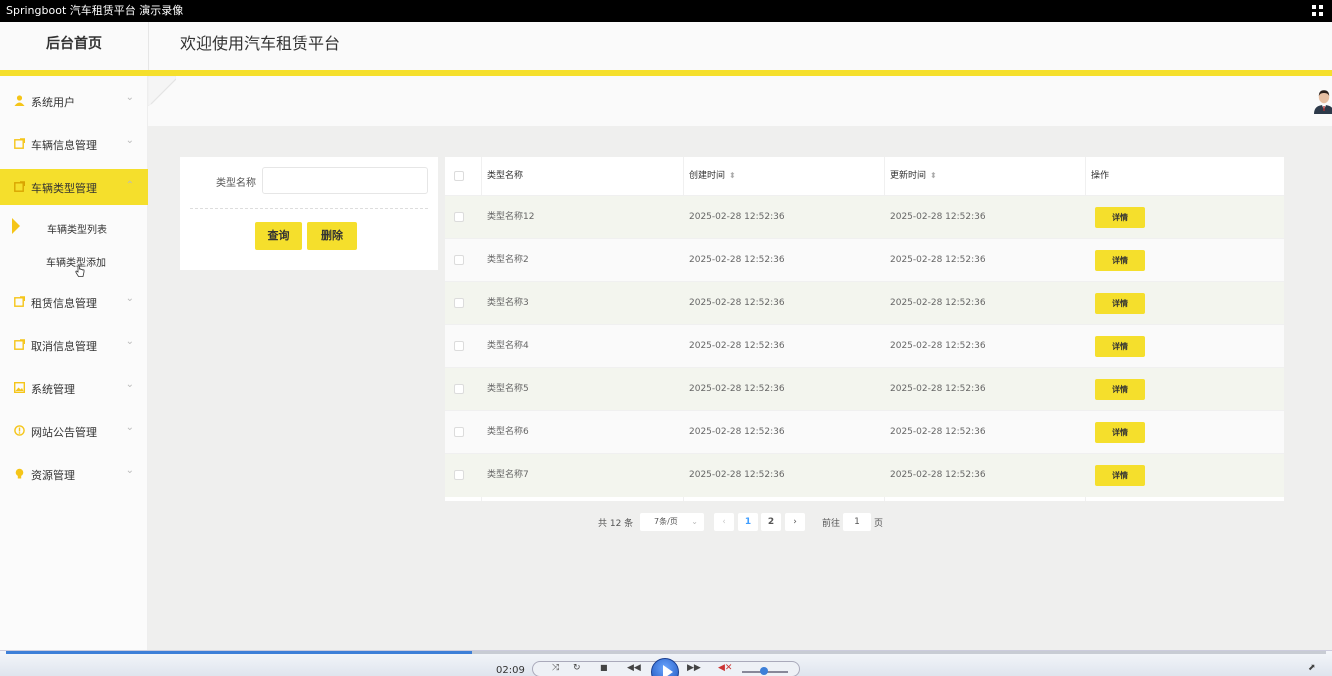 This screenshot has height=676, width=1332. What do you see at coordinates (616, 524) in the screenshot?
I see `total-count: 共 12 条` at bounding box center [616, 524].